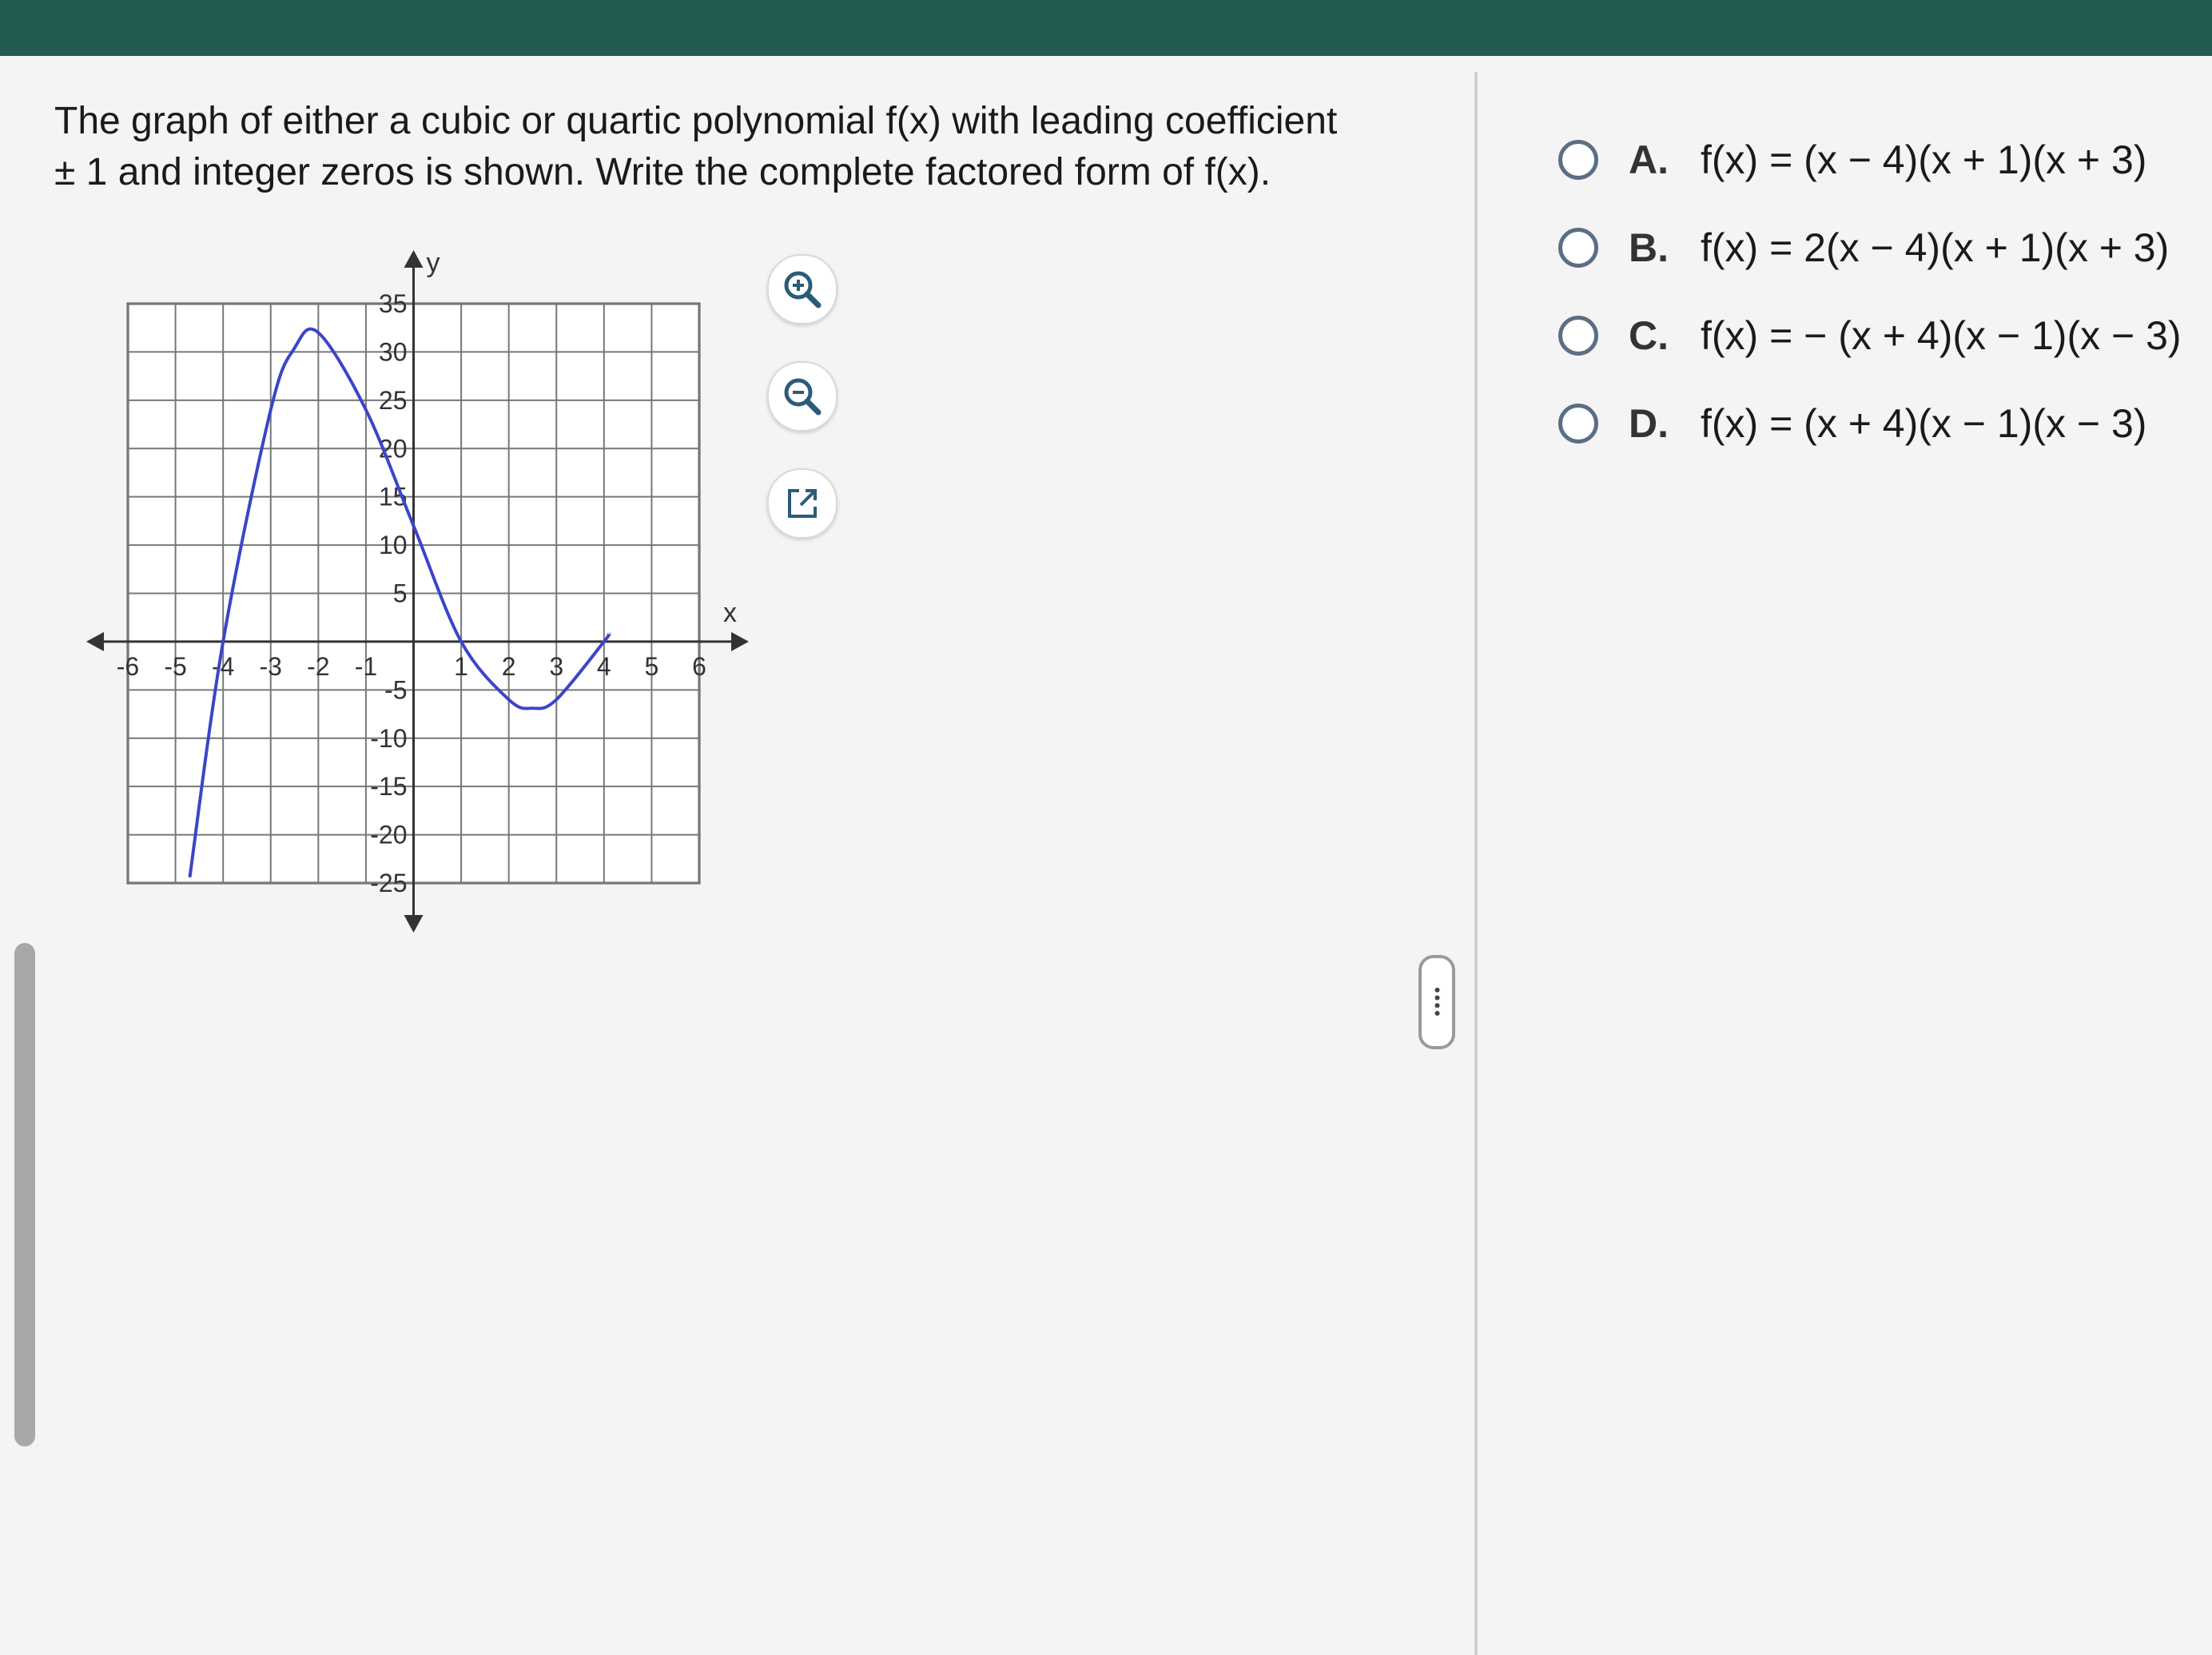 This screenshot has width=2212, height=1655. Describe the element at coordinates (128, 666) in the screenshot. I see `x-tick-label: -6` at that location.